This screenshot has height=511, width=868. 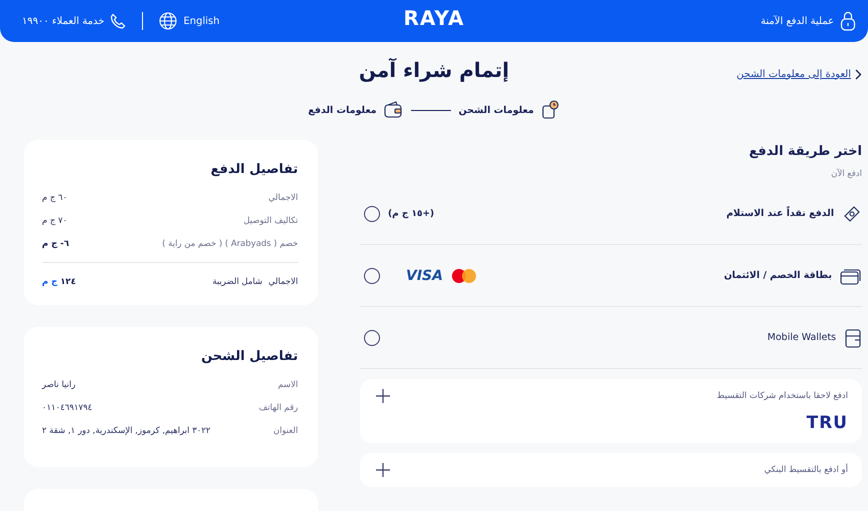 What do you see at coordinates (658, 275) in the screenshot?
I see `payment-method-label: بطاقة الخصم / الائتمان` at bounding box center [658, 275].